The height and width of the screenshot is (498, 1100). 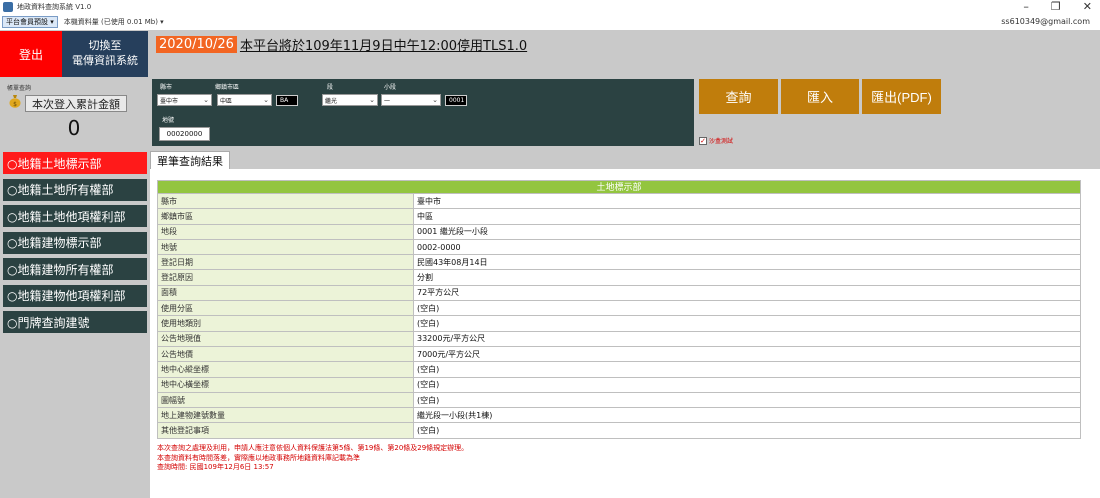 I want to click on section-select-value: 繼光, so click(x=331, y=101).